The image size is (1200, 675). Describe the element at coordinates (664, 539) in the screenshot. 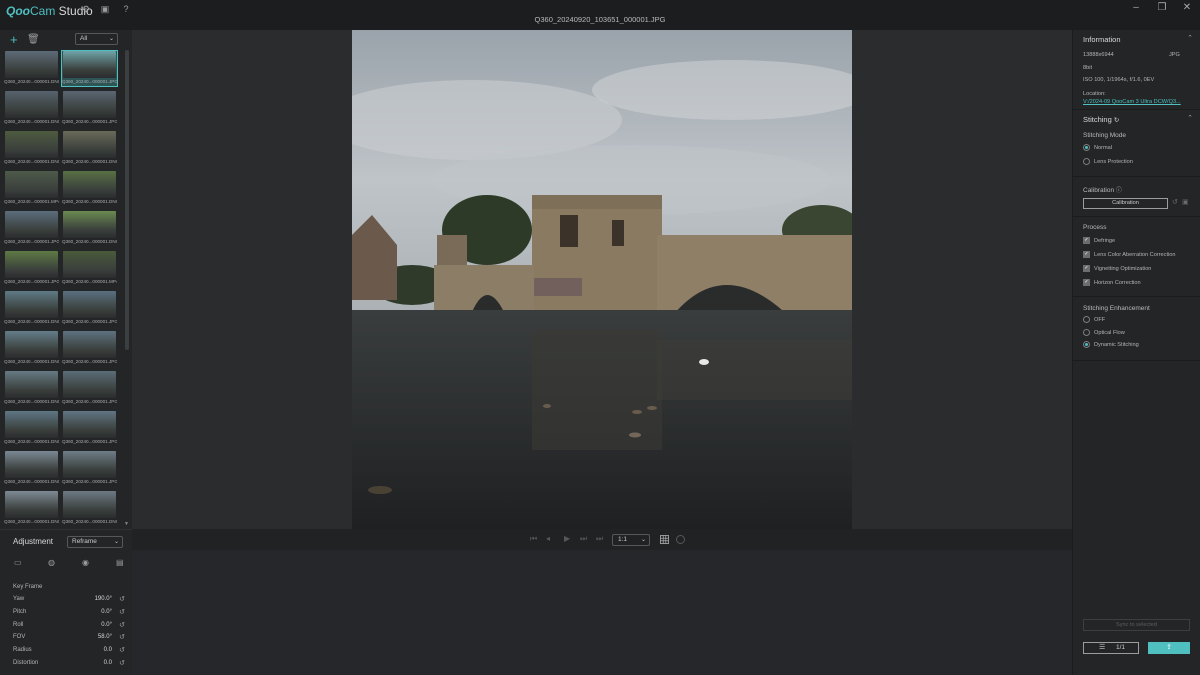

I see `grid-icon` at that location.